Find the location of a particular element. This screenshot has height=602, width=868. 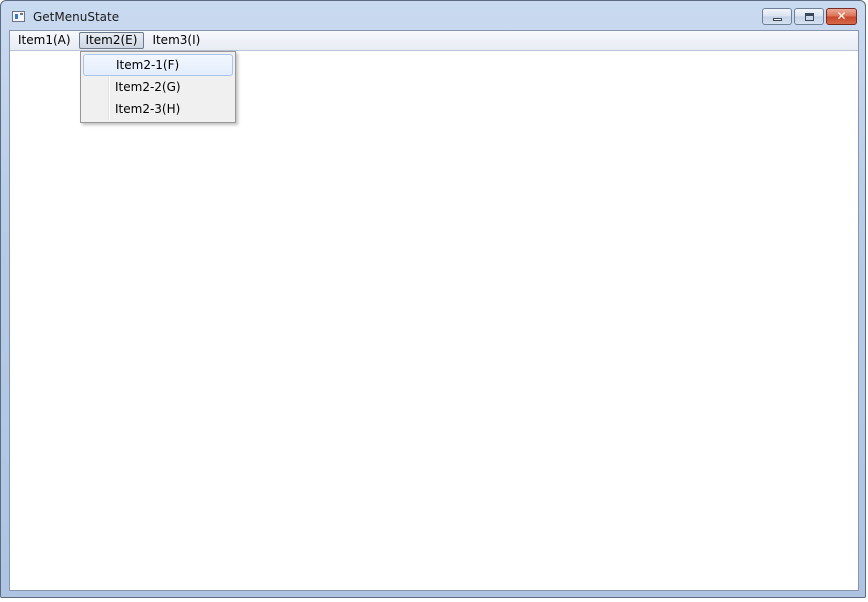

minimize-icon is located at coordinates (777, 19).